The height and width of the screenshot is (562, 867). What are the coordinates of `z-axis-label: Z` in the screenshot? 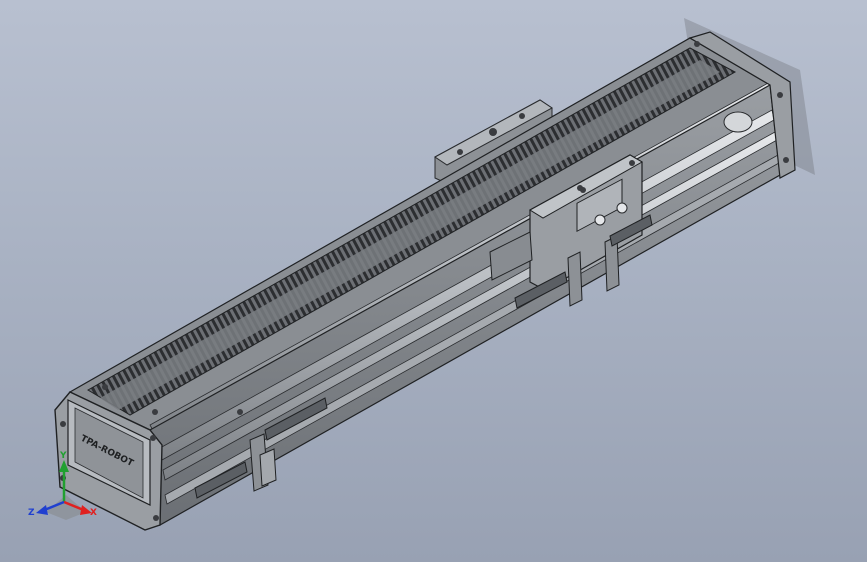 It's located at (31, 513).